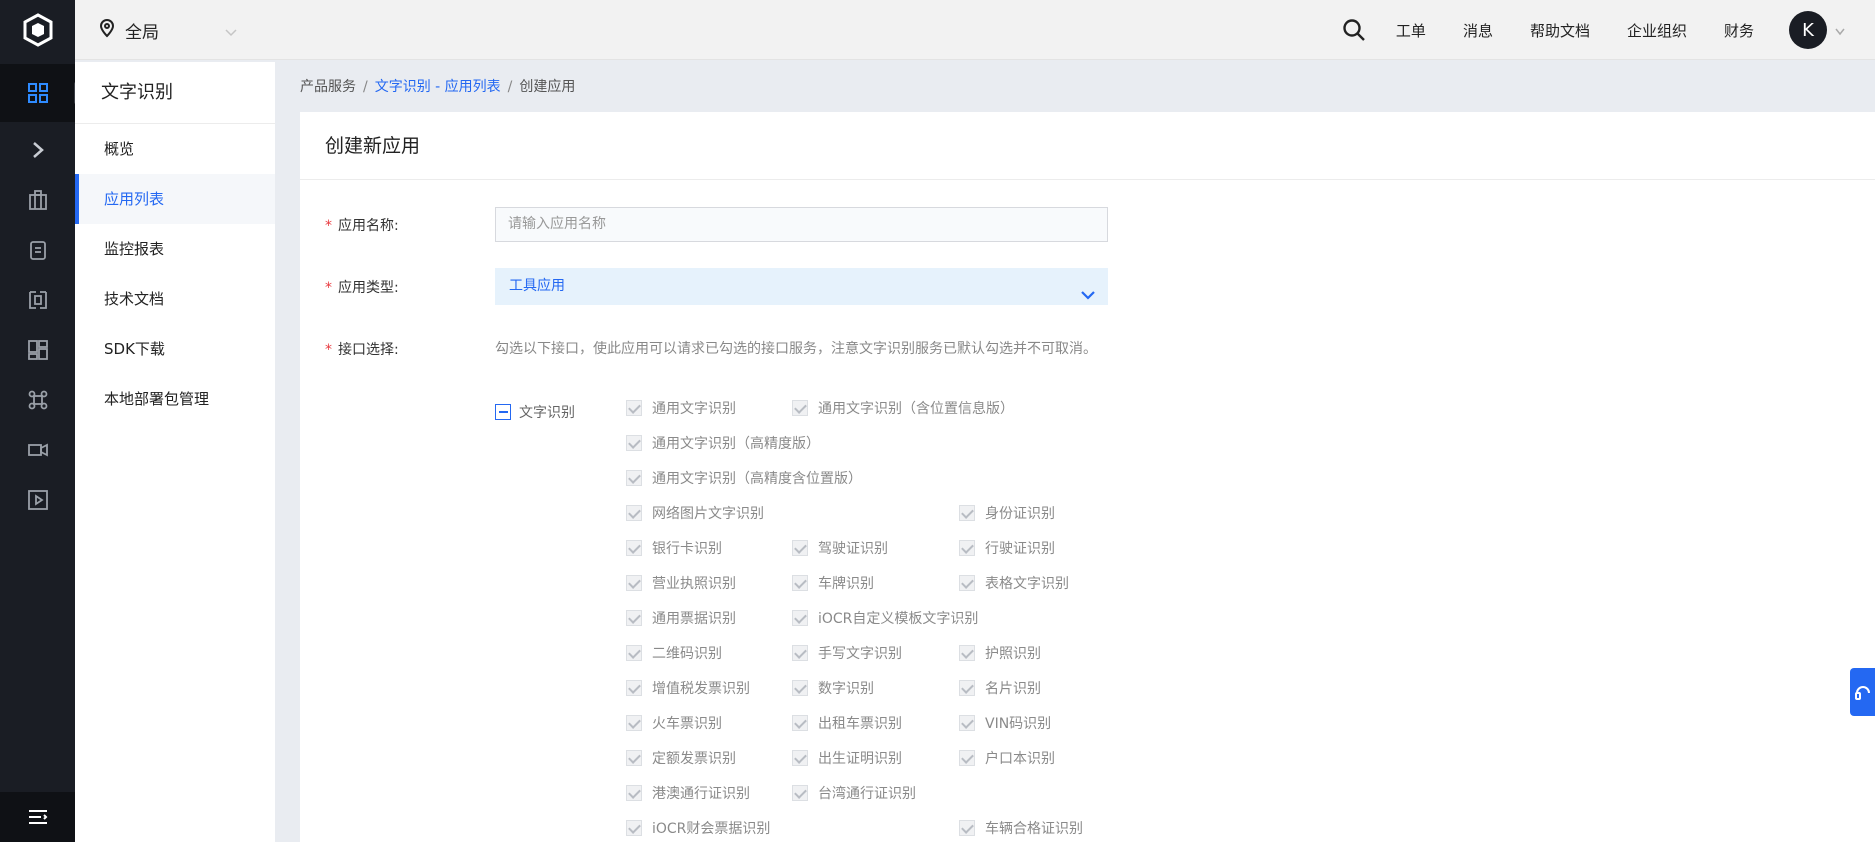 This screenshot has height=842, width=1875. What do you see at coordinates (503, 412) in the screenshot?
I see `indeterminate-checkbox-icon` at bounding box center [503, 412].